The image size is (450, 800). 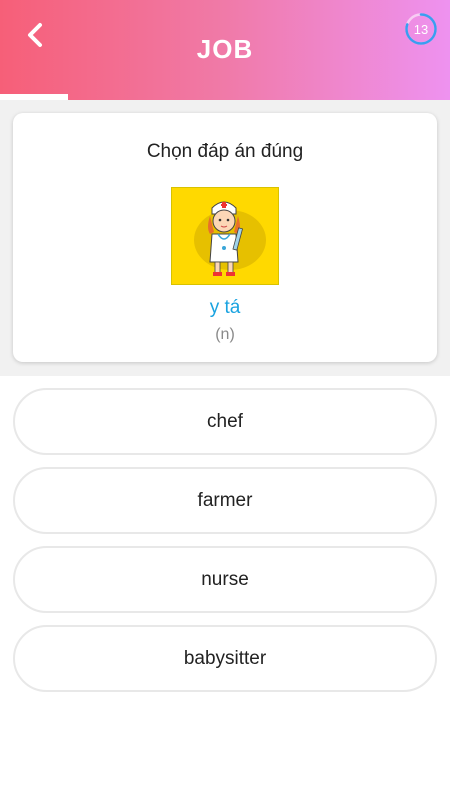 What do you see at coordinates (225, 579) in the screenshot?
I see `answer-option-3: nurse` at bounding box center [225, 579].